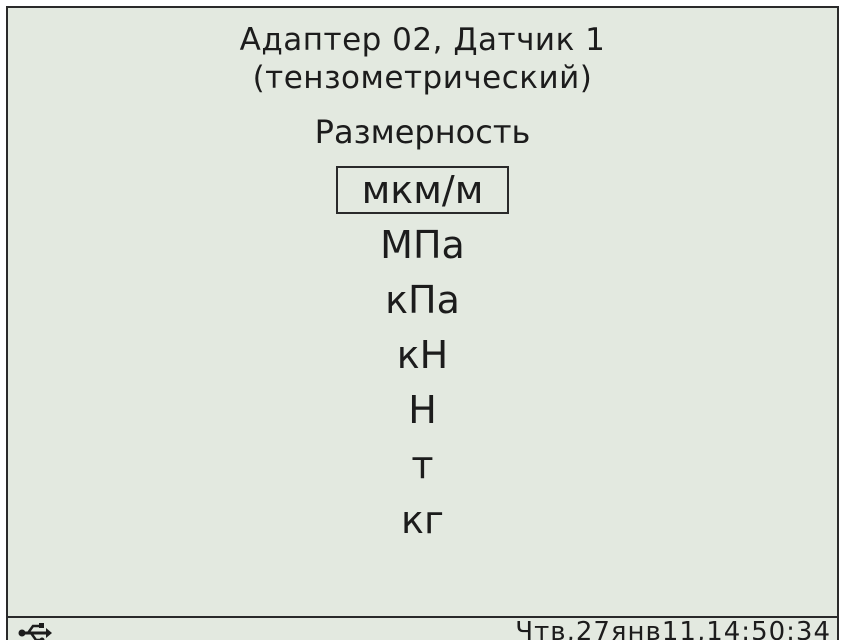 The width and height of the screenshot is (843, 640). I want to click on unit-label: Н, so click(422, 409).